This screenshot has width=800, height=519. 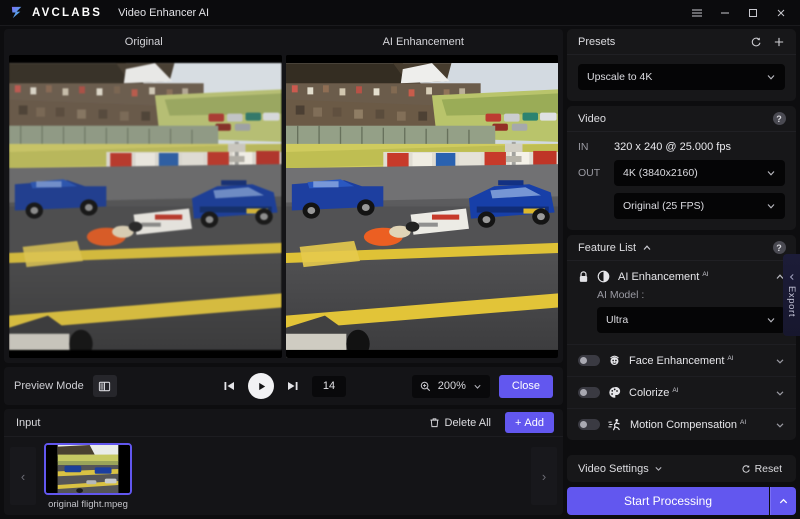 I want to click on feature-name: Motion Compensation AI, so click(x=688, y=425).